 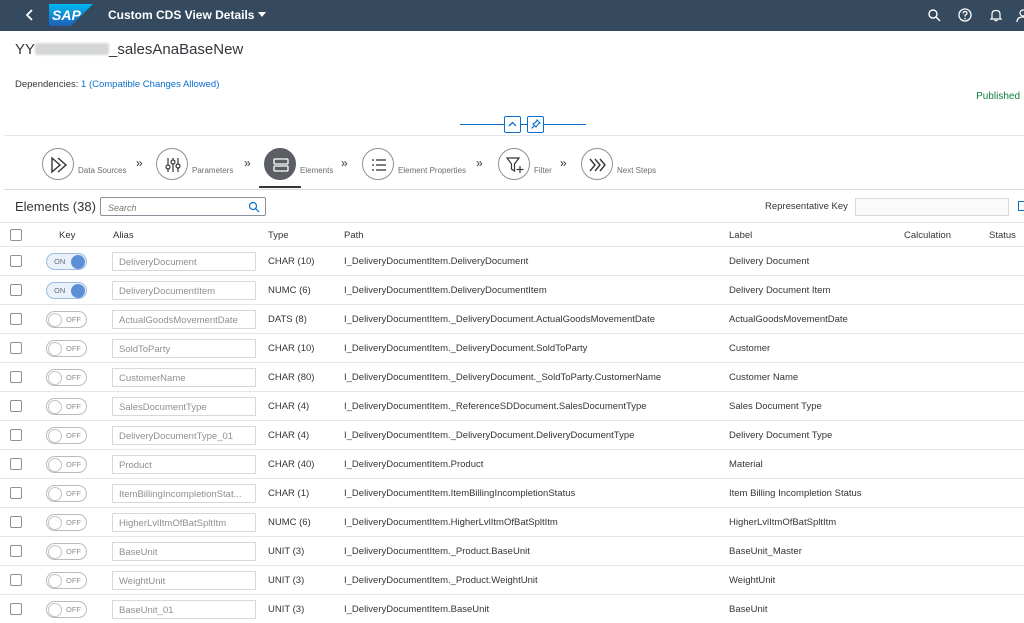 I want to click on column-header-label: Label, so click(x=740, y=235).